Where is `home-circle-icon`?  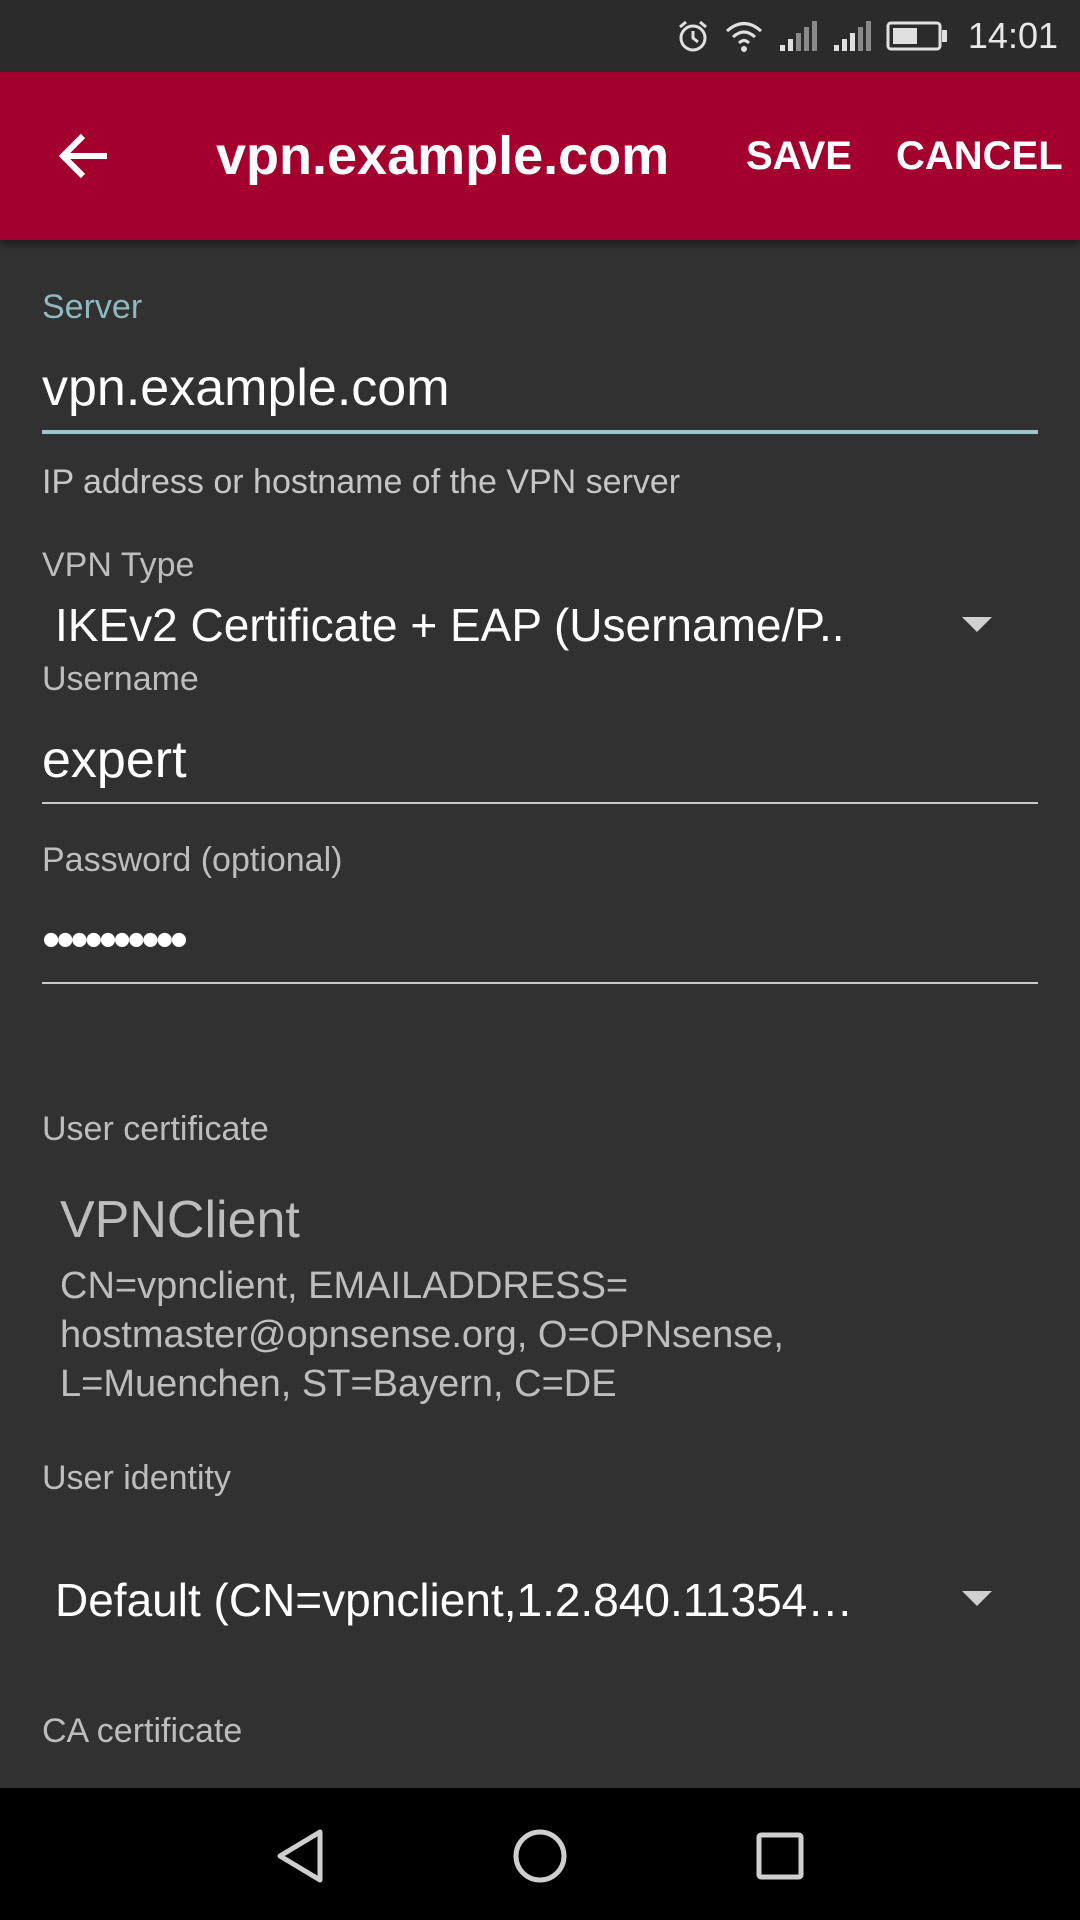
home-circle-icon is located at coordinates (540, 1858).